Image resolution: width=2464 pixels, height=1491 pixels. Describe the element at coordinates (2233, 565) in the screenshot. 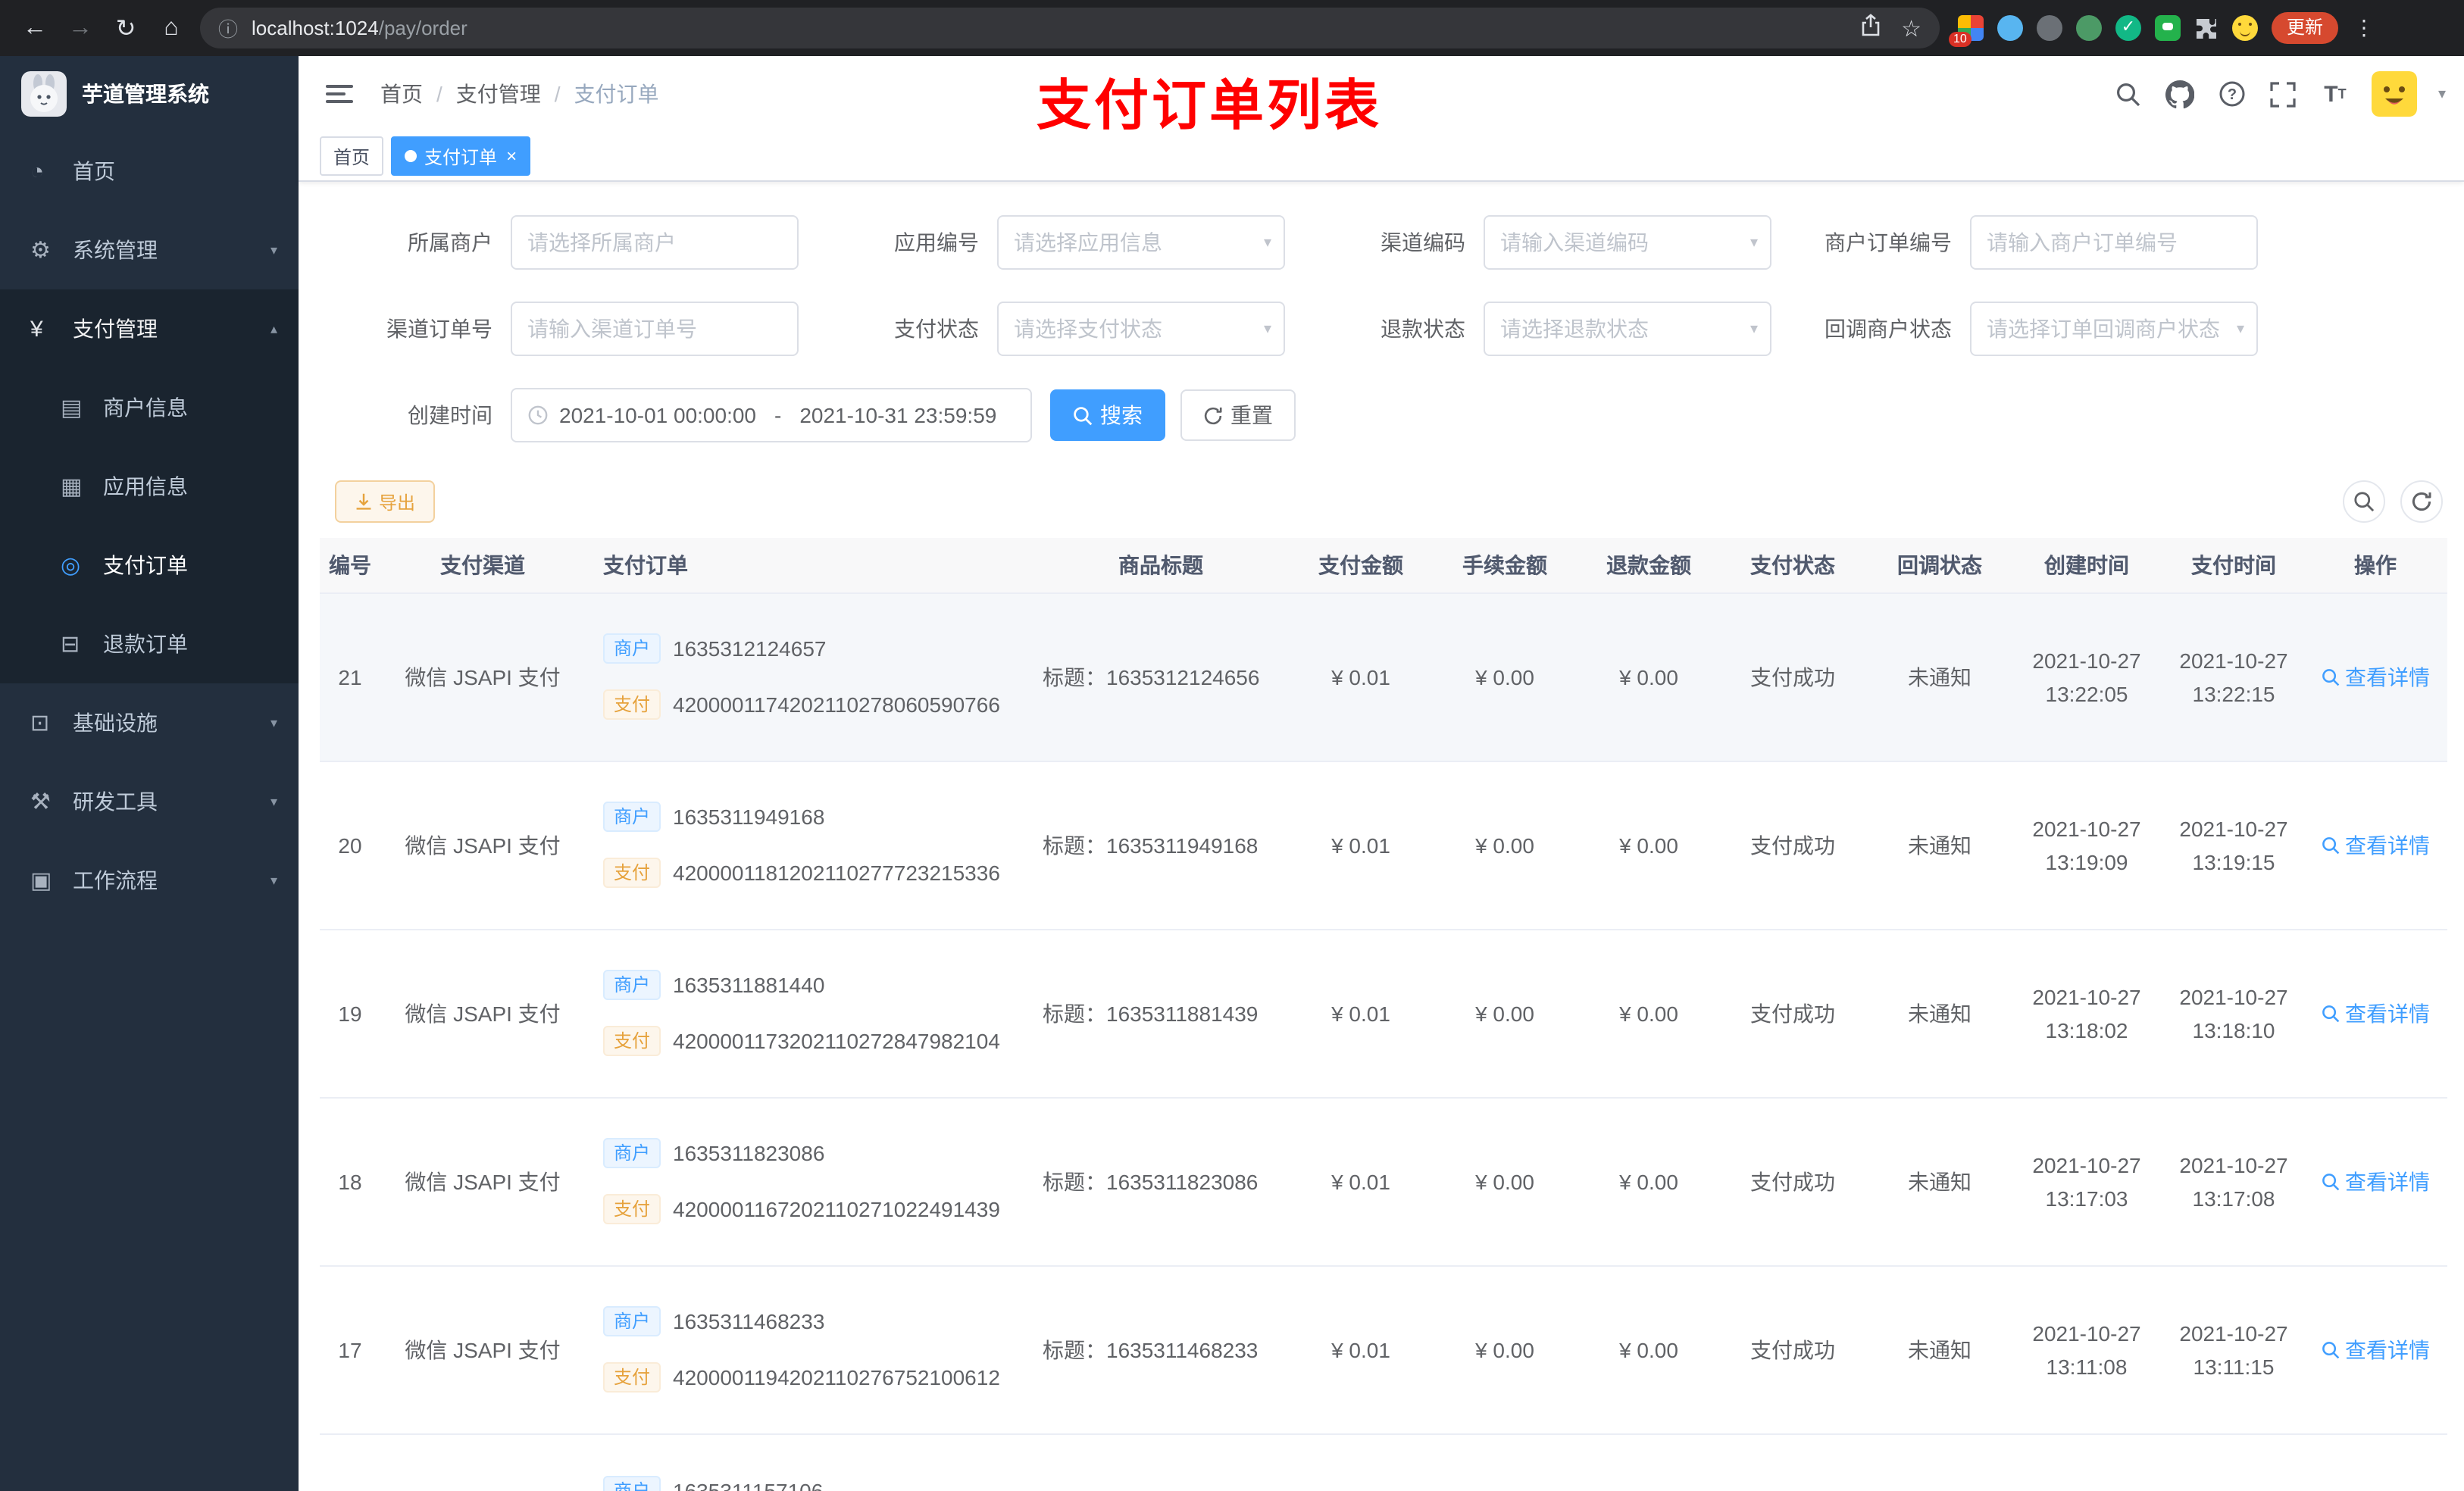

I see `col-pay-time: 支付时间` at that location.